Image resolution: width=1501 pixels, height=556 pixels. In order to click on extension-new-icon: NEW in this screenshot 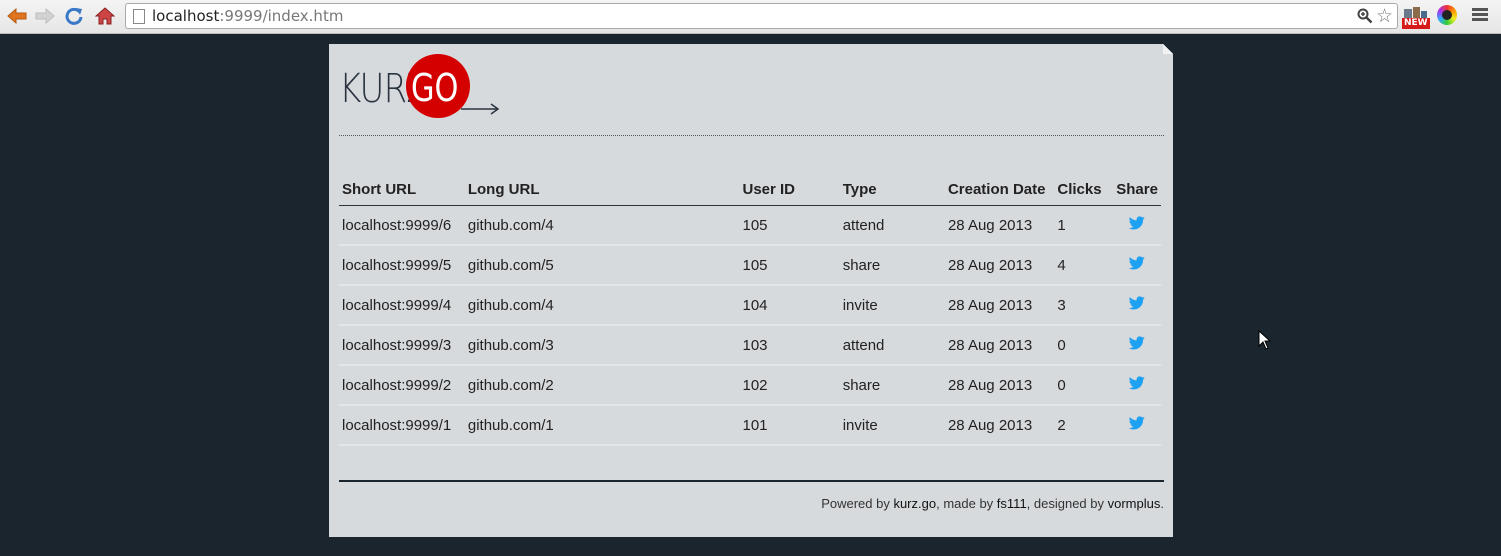, I will do `click(1416, 17)`.